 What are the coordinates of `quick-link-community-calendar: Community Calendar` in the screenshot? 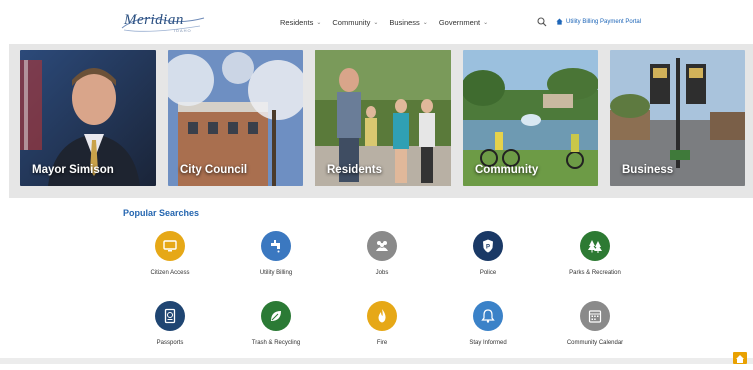 It's located at (595, 326).